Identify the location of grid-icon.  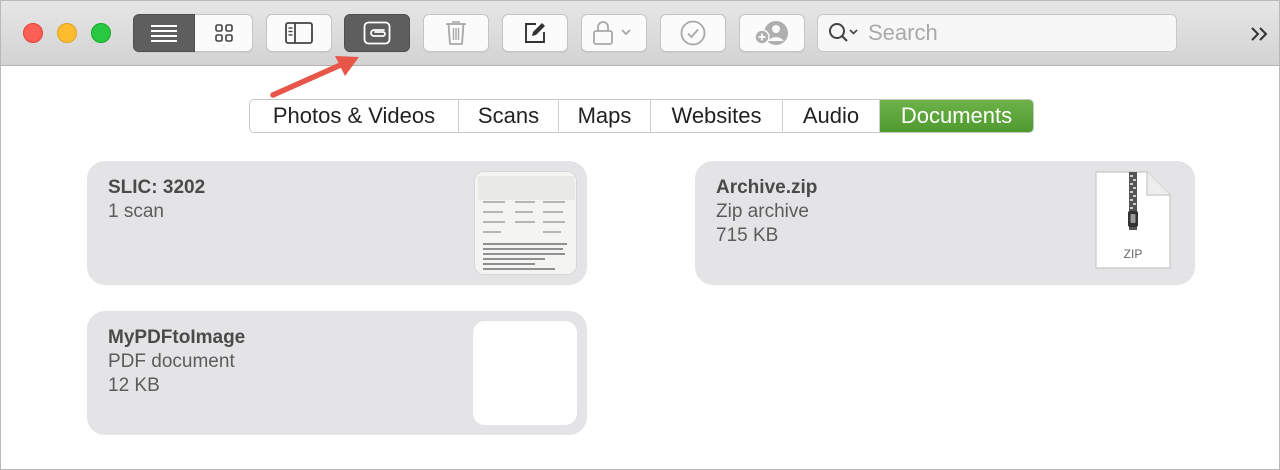
(223, 33).